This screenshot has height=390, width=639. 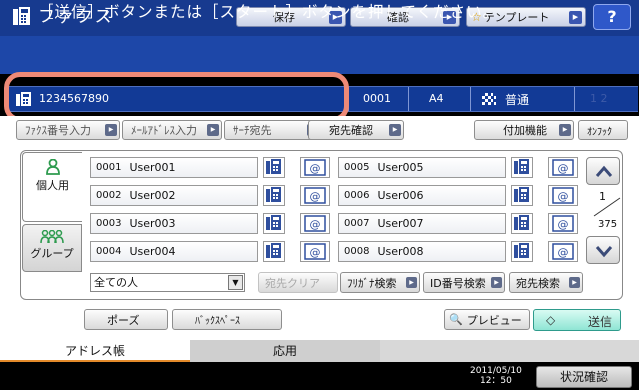 I want to click on entry-name: User003, so click(x=152, y=223).